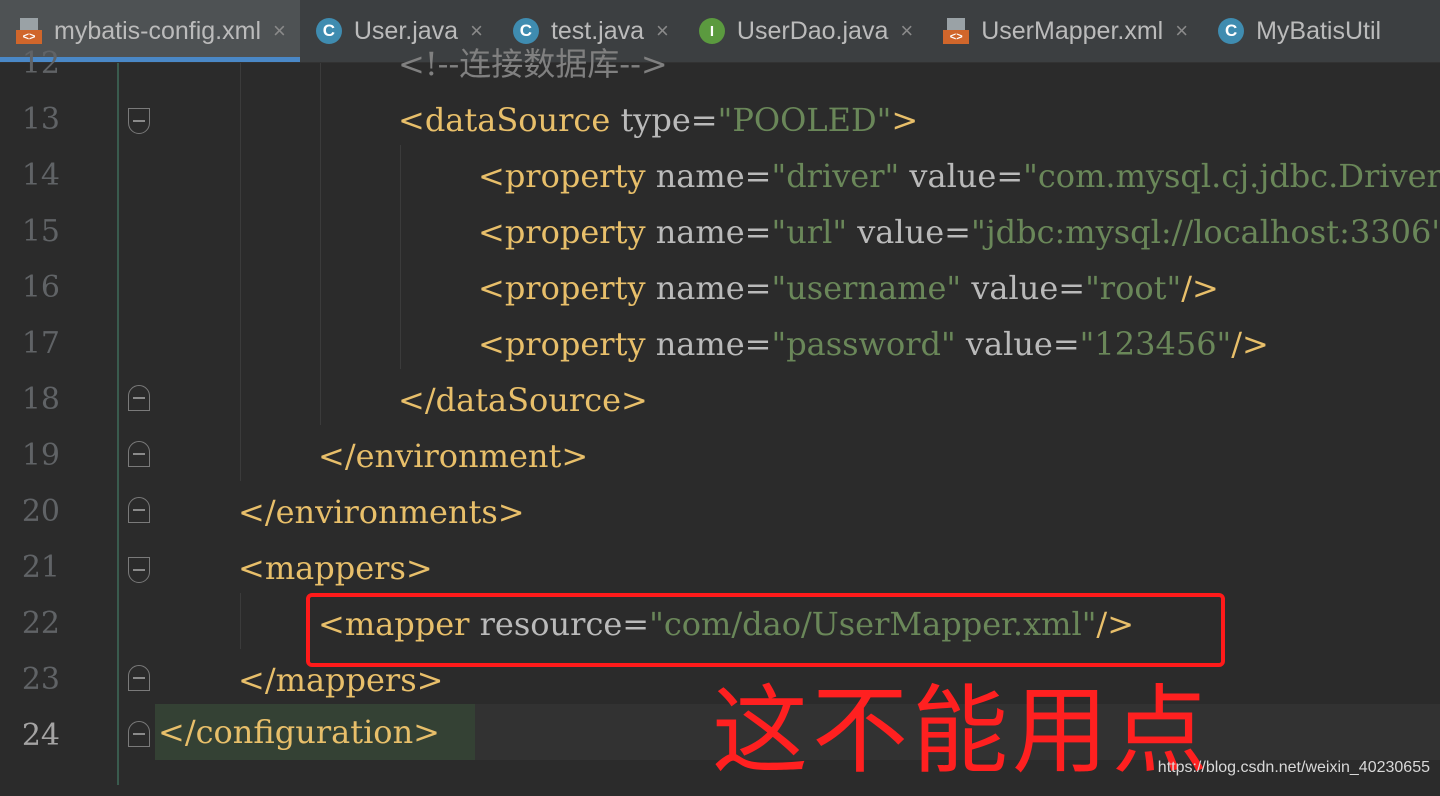 The width and height of the screenshot is (1440, 796). Describe the element at coordinates (1319, 30) in the screenshot. I see `tab-label: MyBatisUtil` at that location.